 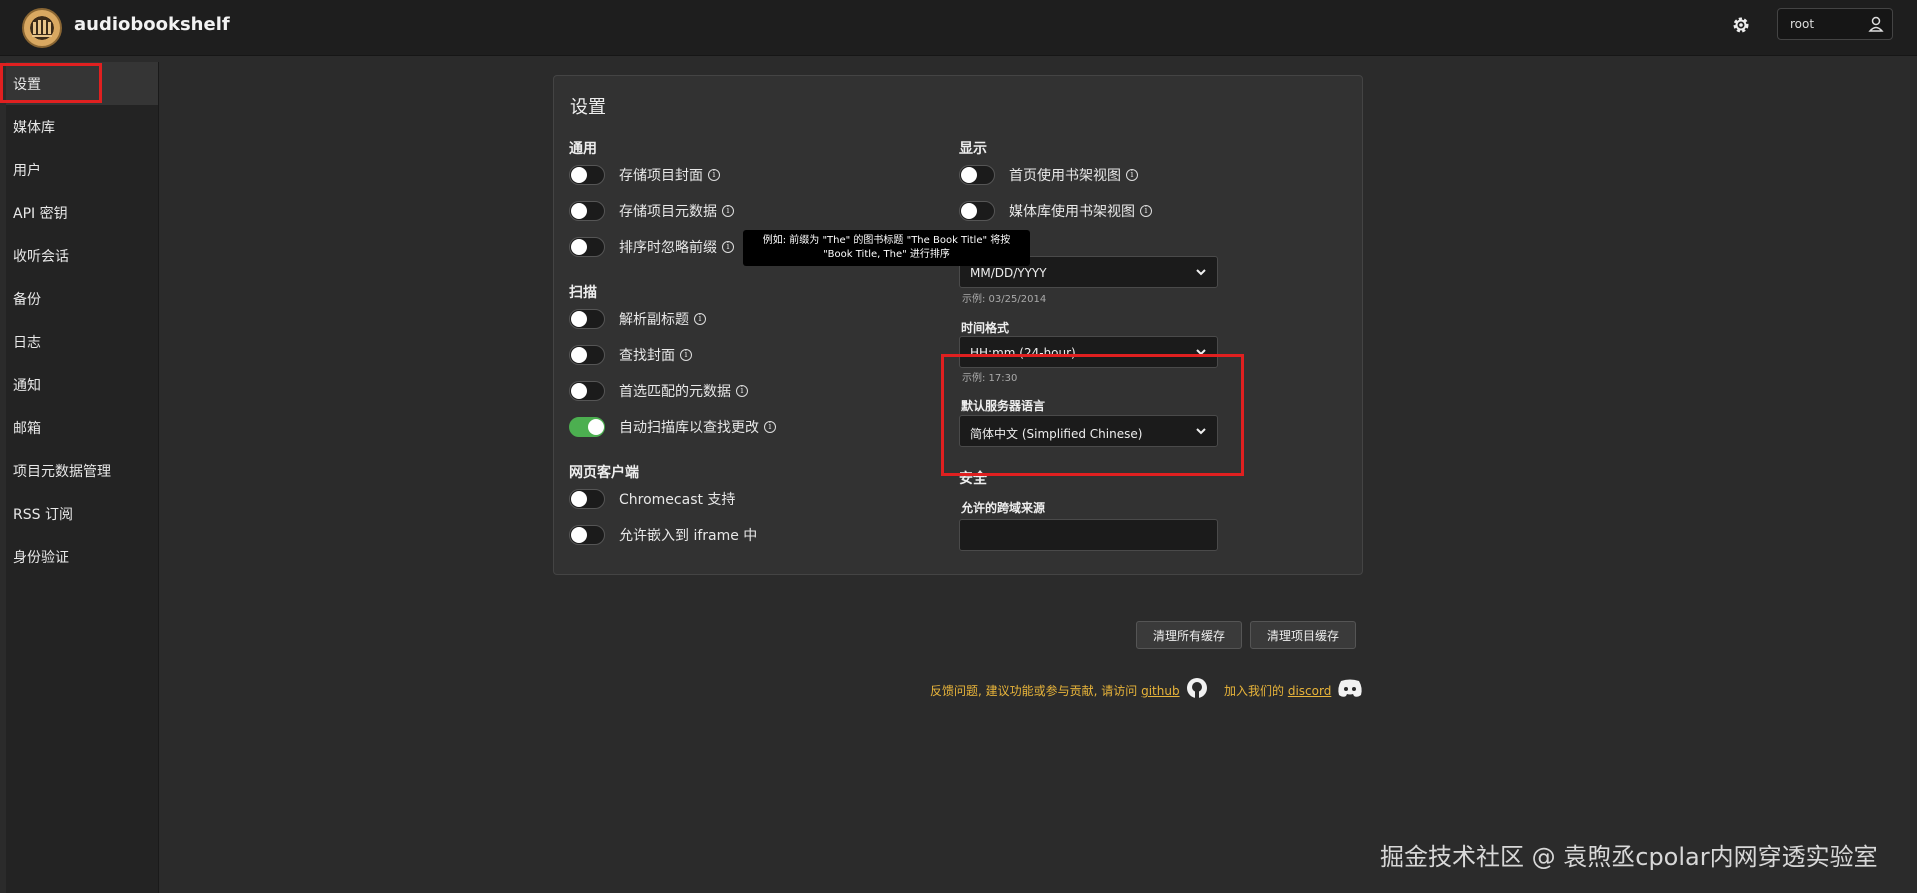 What do you see at coordinates (973, 149) in the screenshot?
I see `section-heading-display: 显示` at bounding box center [973, 149].